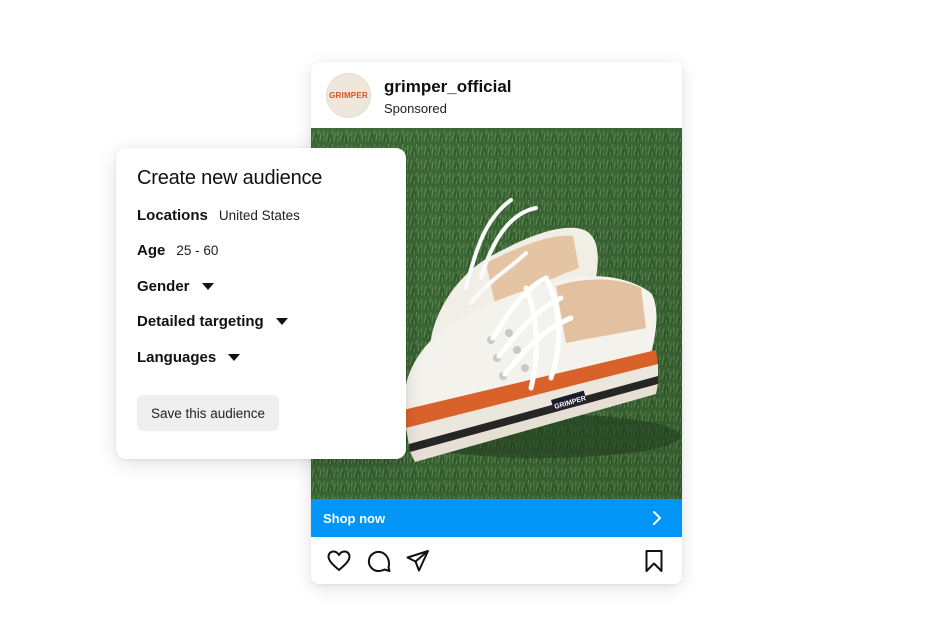 The width and height of the screenshot is (932, 632). What do you see at coordinates (230, 178) in the screenshot?
I see `panel-title: Create new audience` at bounding box center [230, 178].